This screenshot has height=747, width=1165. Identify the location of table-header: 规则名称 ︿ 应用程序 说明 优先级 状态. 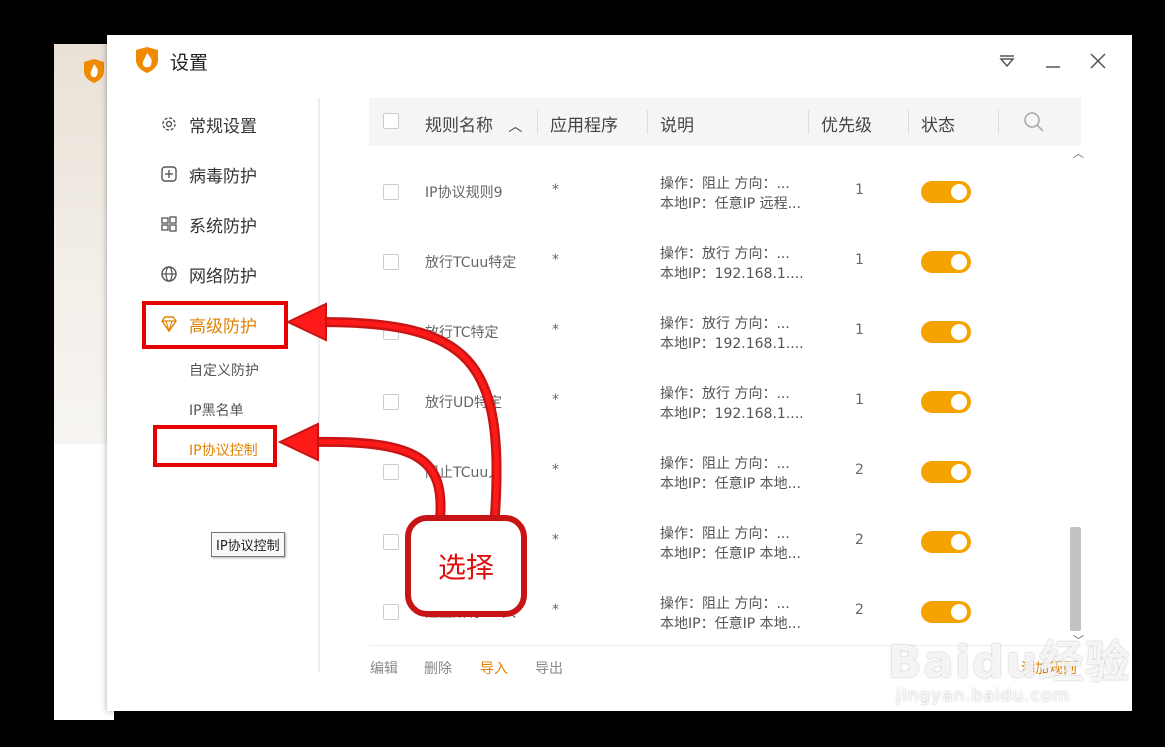
(725, 122).